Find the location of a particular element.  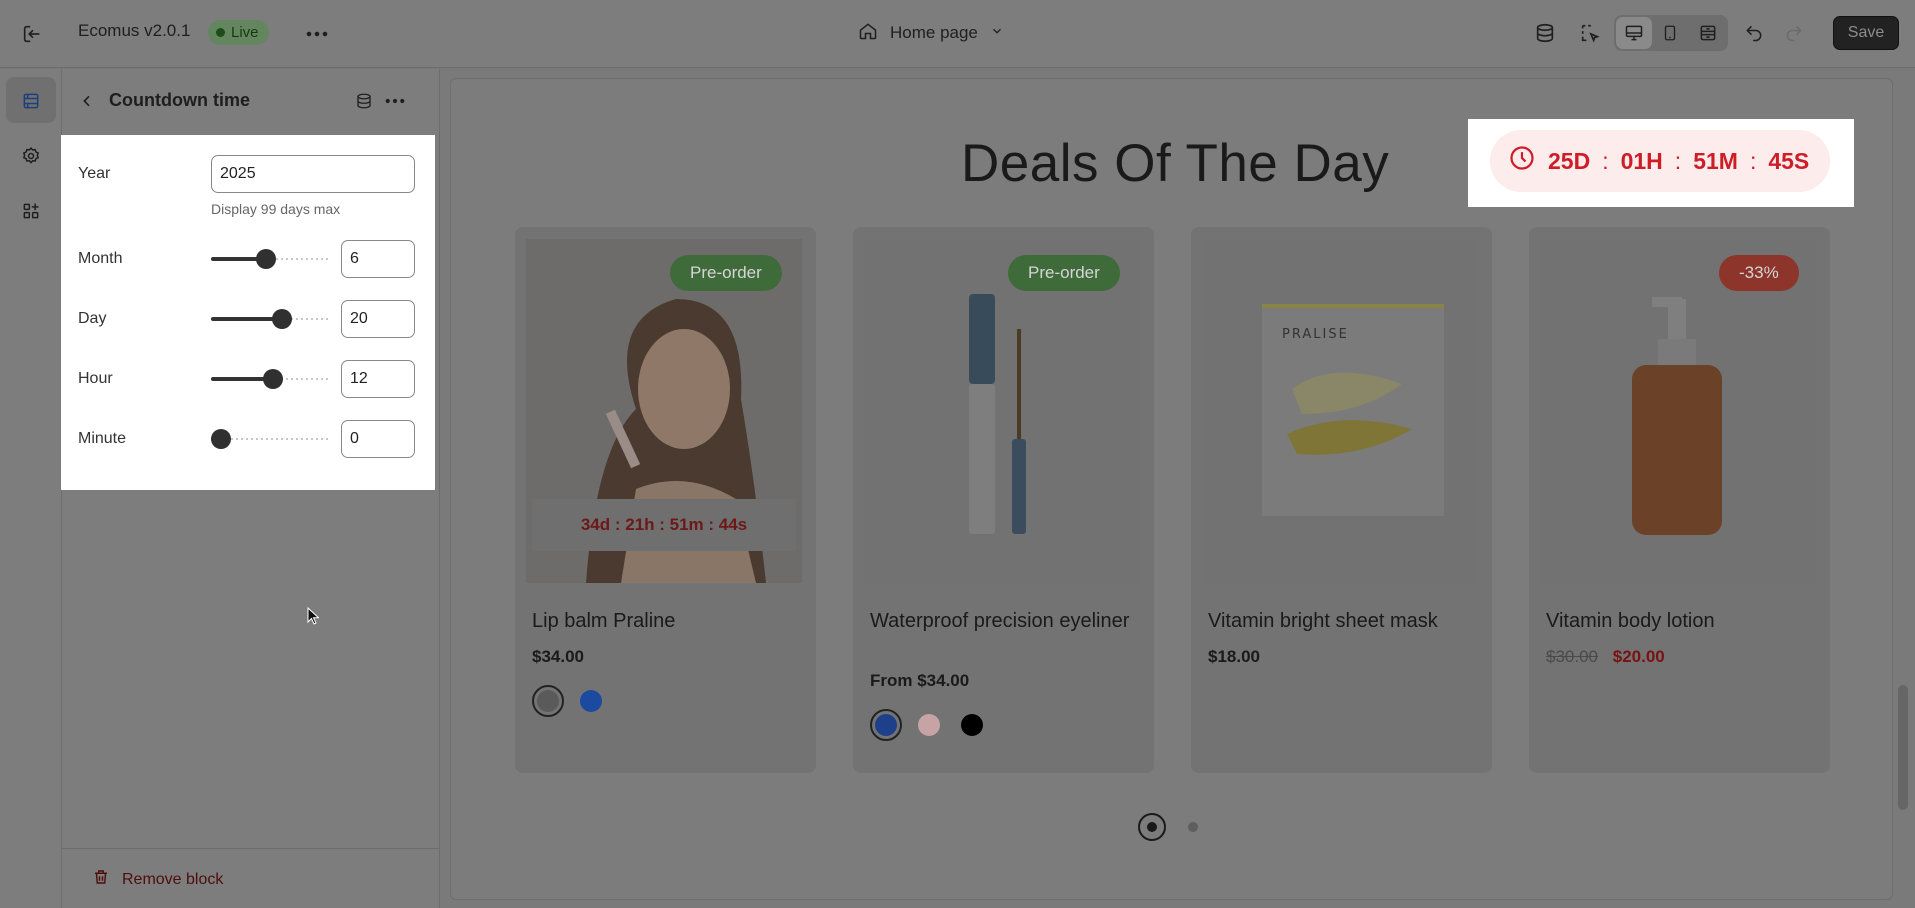

countdown-days: 25D is located at coordinates (1569, 160).